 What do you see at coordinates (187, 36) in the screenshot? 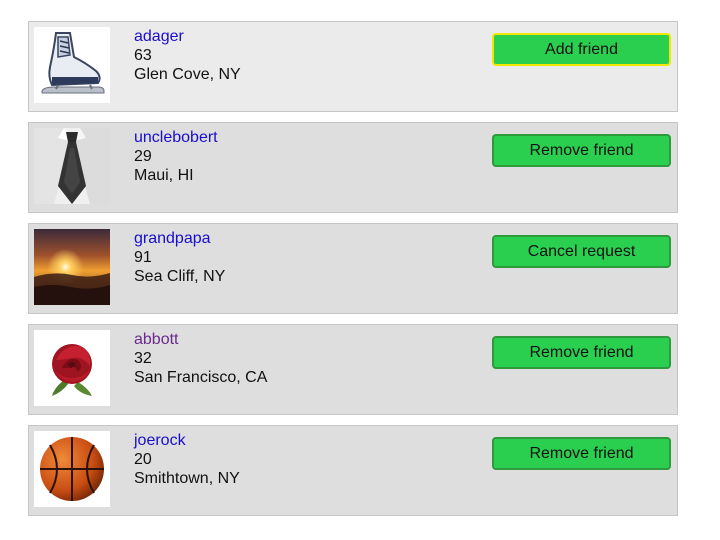
I see `username-link: adager` at bounding box center [187, 36].